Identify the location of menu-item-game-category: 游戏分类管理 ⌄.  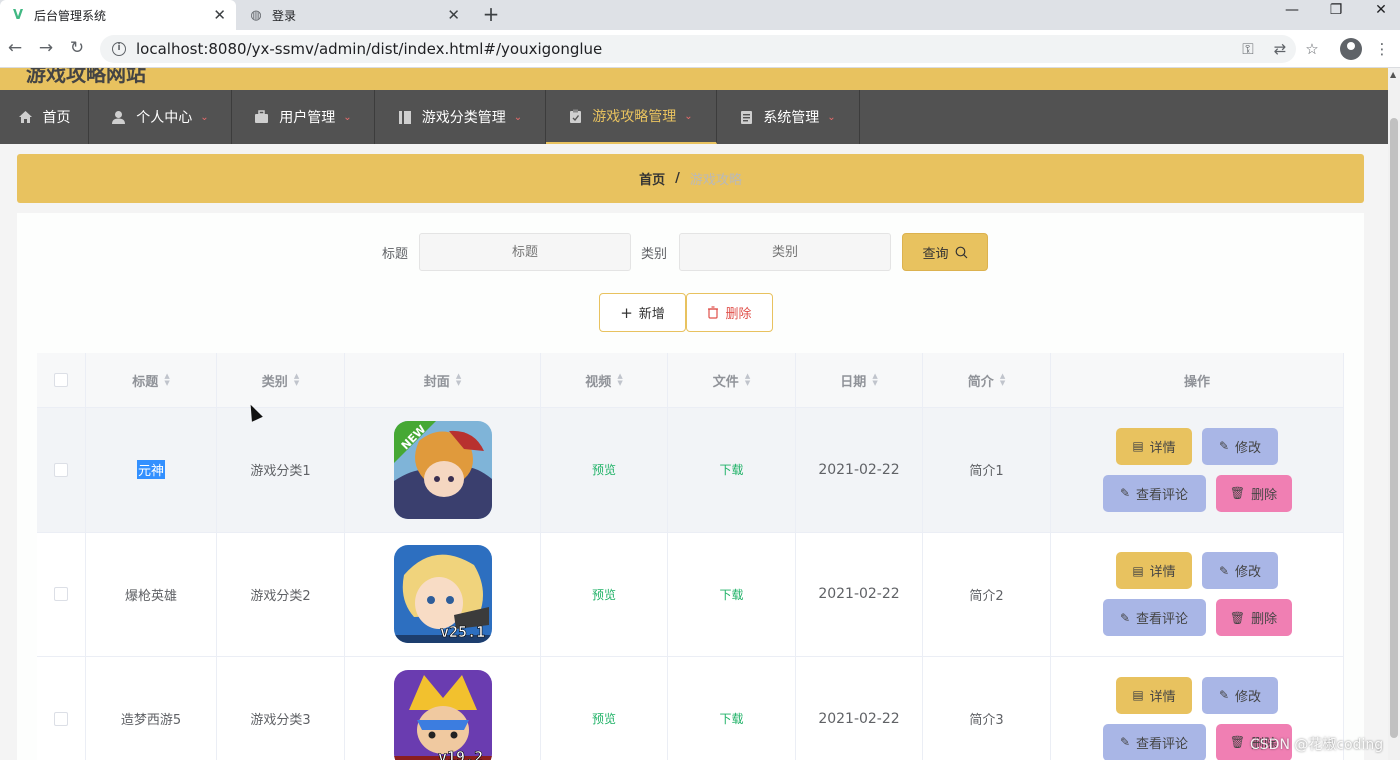
(460, 117).